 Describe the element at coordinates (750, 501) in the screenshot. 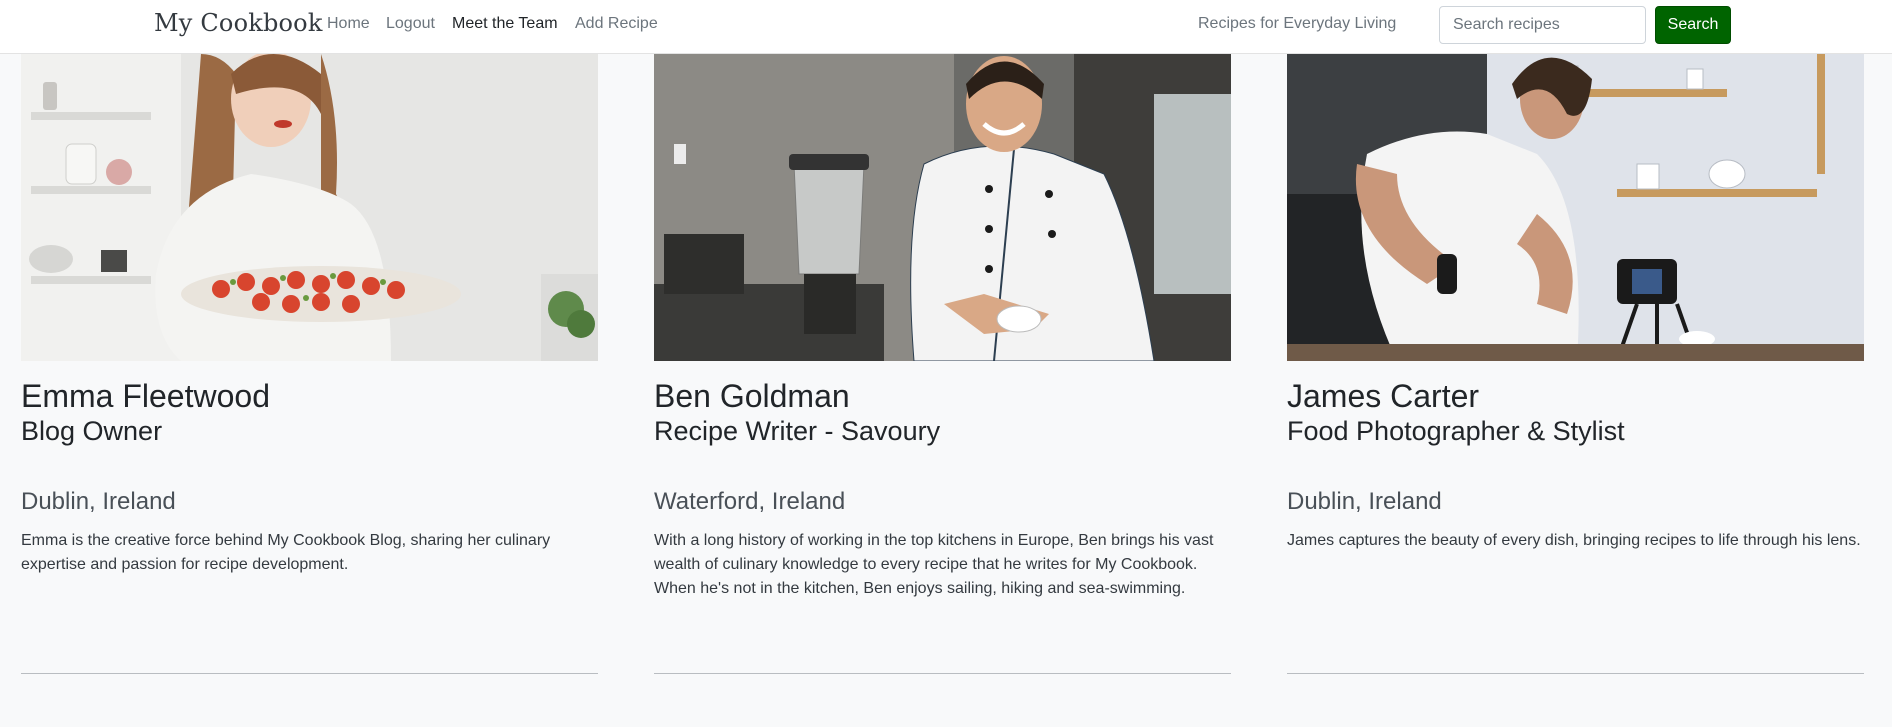

I see `team-member-location: Waterford, Ireland` at that location.